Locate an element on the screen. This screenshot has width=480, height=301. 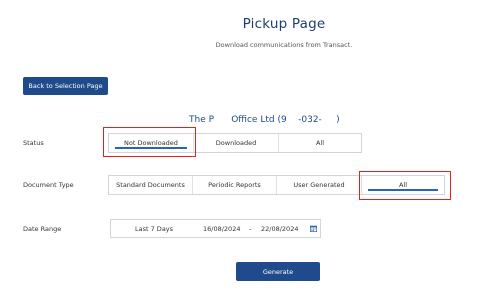
page-title: Pickup Page is located at coordinates (284, 24).